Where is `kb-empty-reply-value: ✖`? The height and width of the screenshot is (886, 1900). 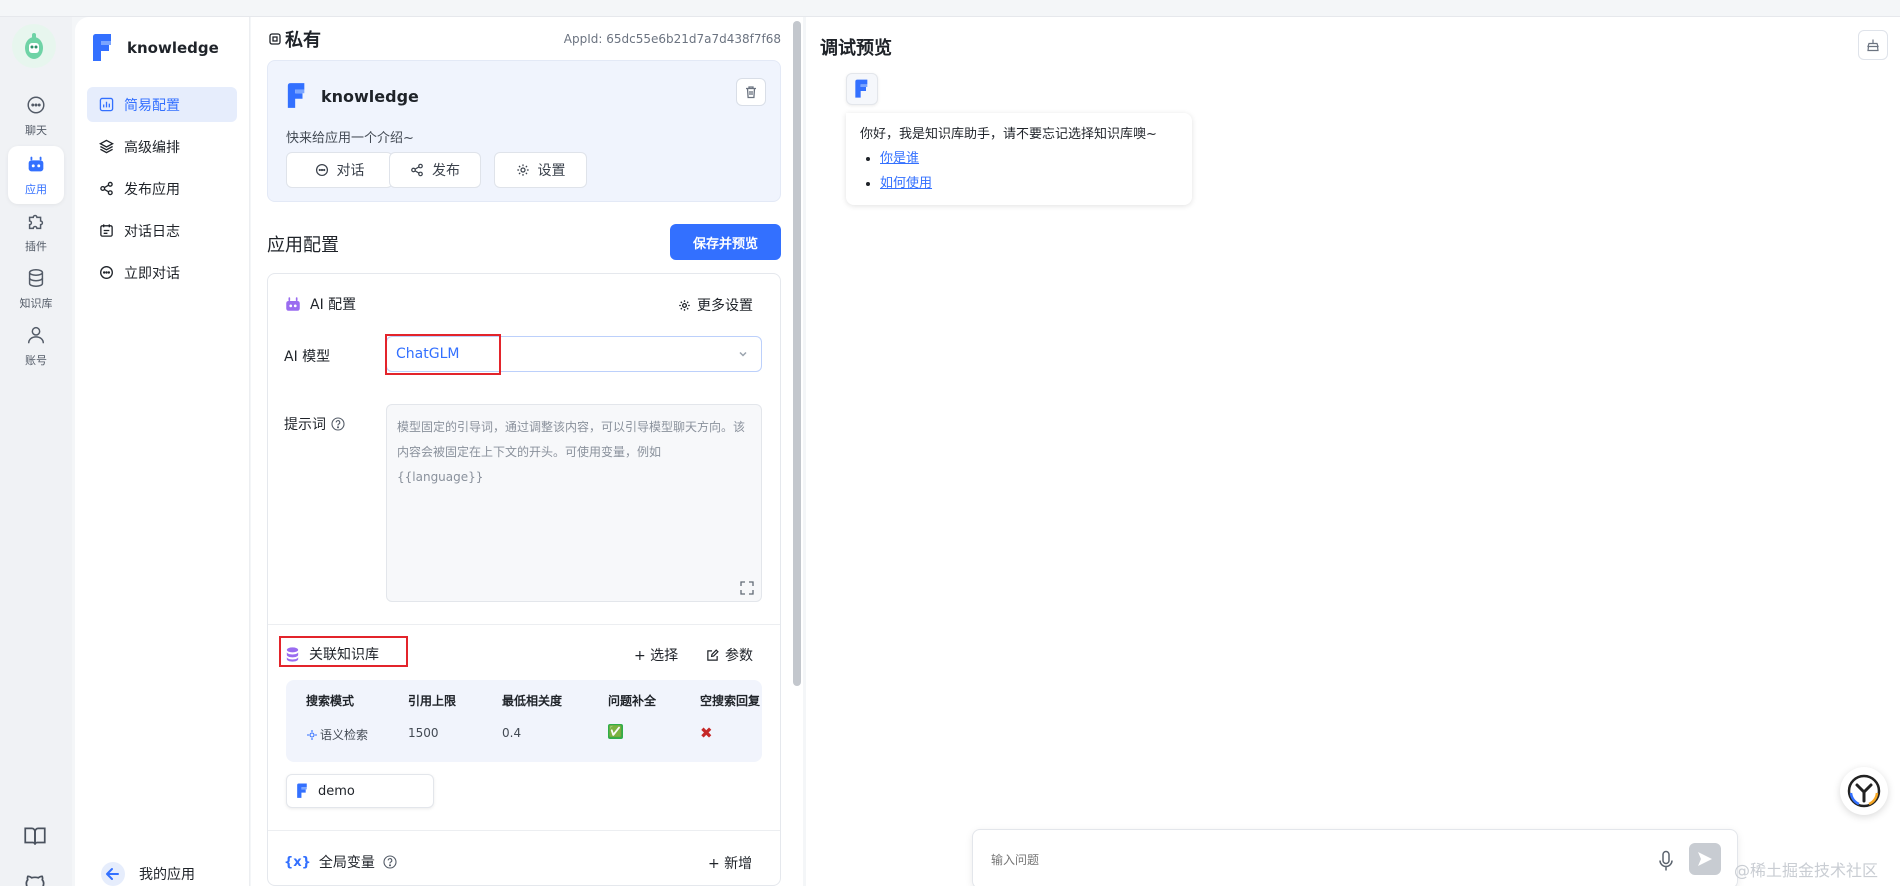
kb-empty-reply-value: ✖ is located at coordinates (706, 733).